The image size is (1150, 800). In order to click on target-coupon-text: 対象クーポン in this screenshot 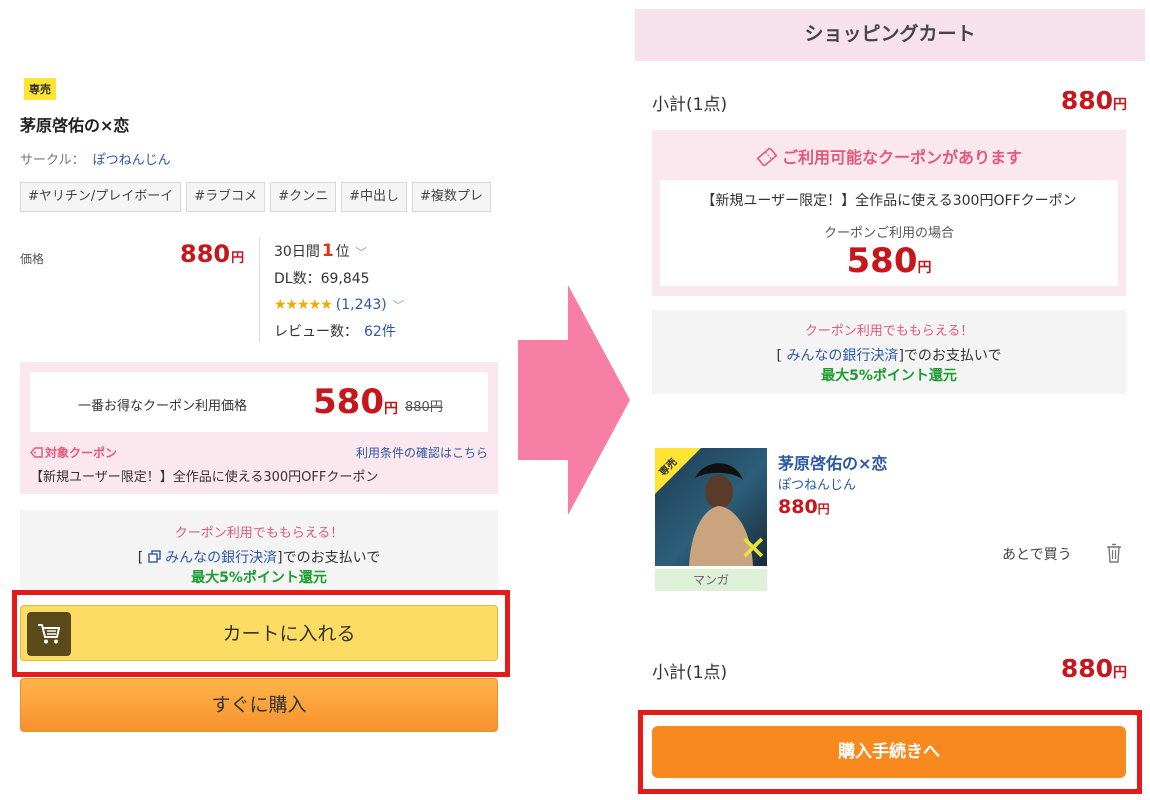, I will do `click(81, 453)`.